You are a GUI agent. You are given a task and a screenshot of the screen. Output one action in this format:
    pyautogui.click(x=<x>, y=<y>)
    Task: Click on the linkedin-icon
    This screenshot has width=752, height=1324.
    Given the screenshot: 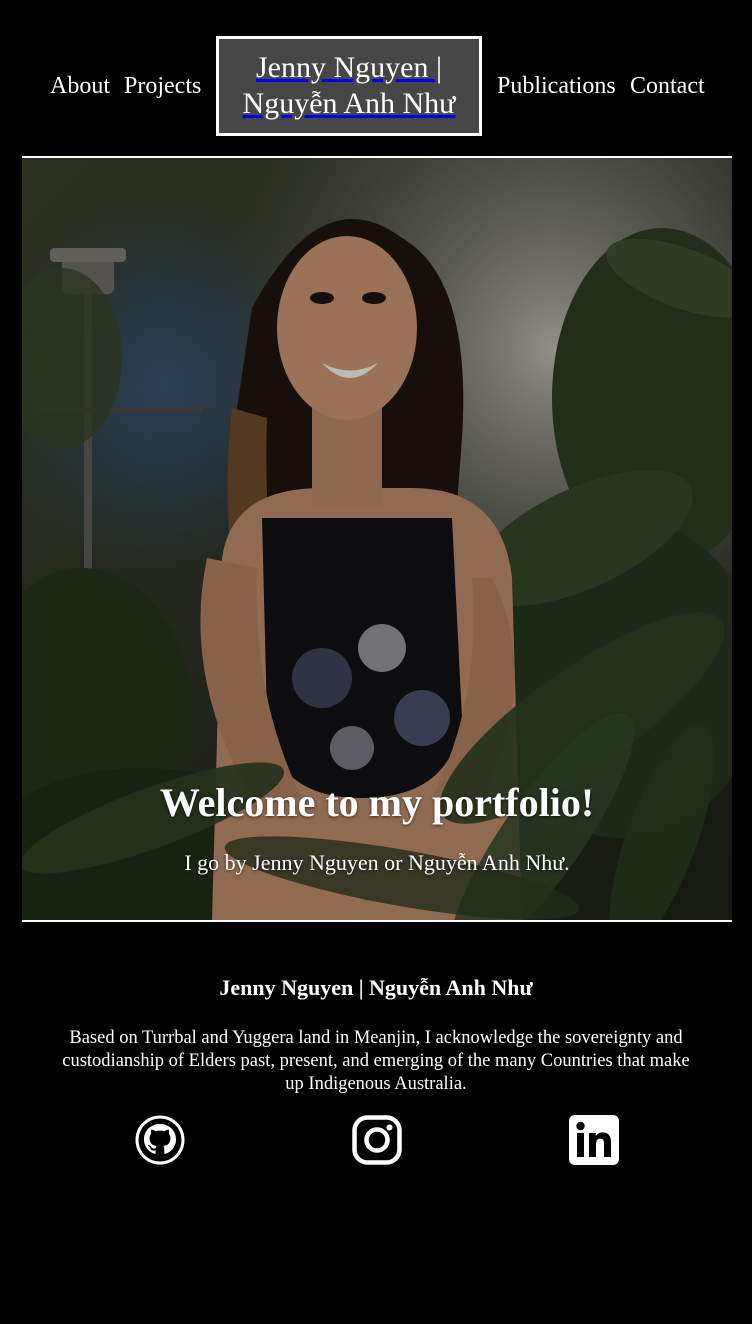 What is the action you would take?
    pyautogui.click(x=594, y=1140)
    